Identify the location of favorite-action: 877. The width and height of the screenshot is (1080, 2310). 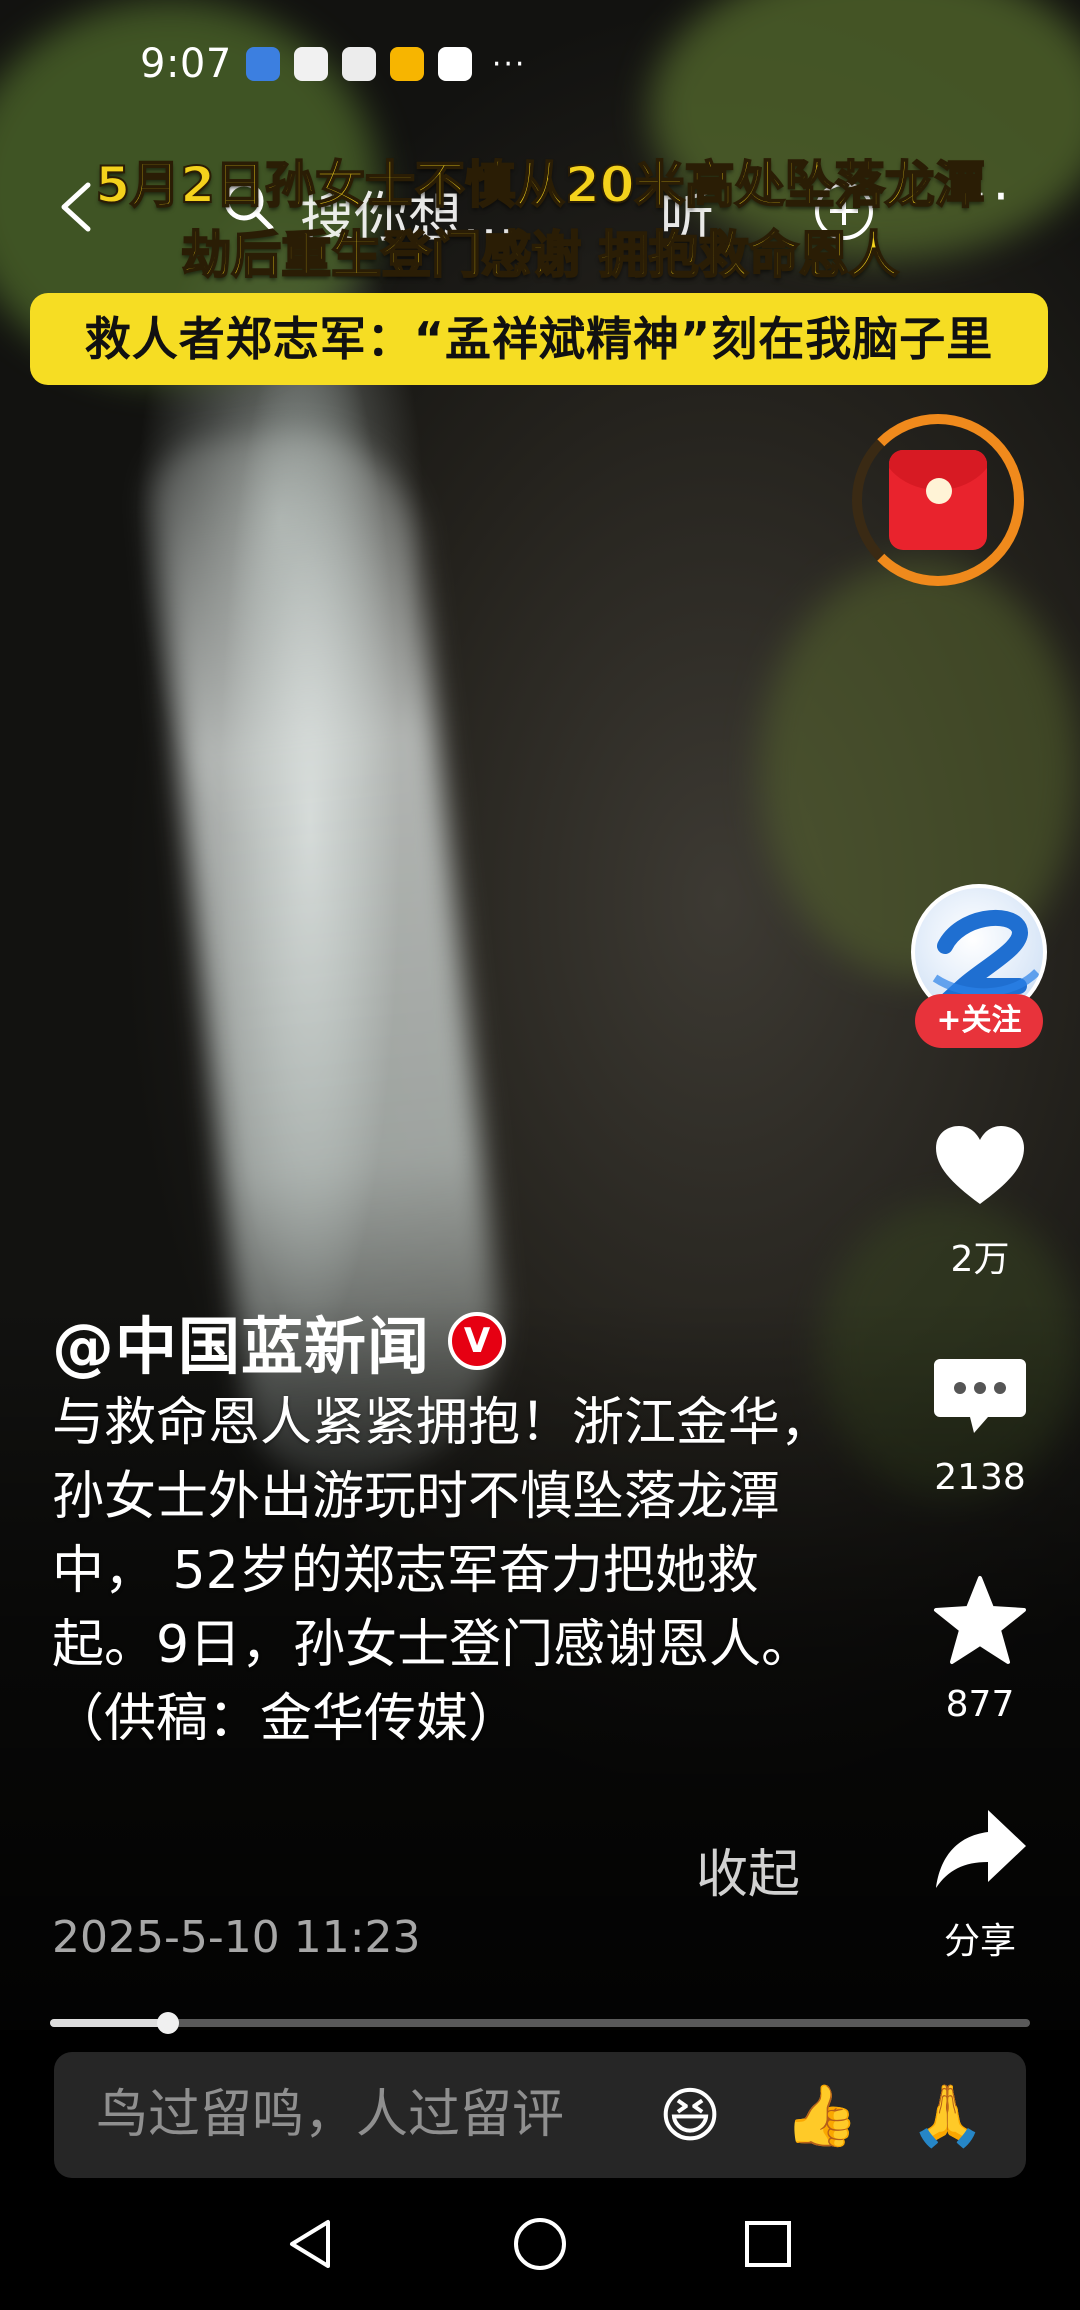
(980, 1648).